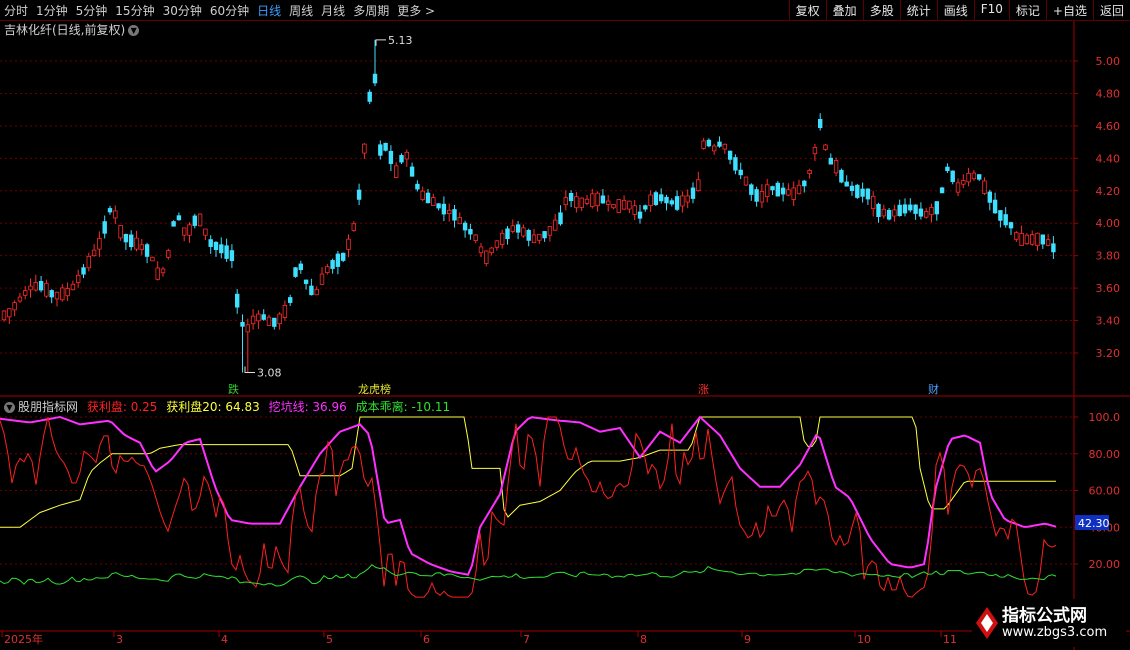 This screenshot has height=650, width=1130. What do you see at coordinates (1108, 191) in the screenshot?
I see `price-tick-label: 4.20` at bounding box center [1108, 191].